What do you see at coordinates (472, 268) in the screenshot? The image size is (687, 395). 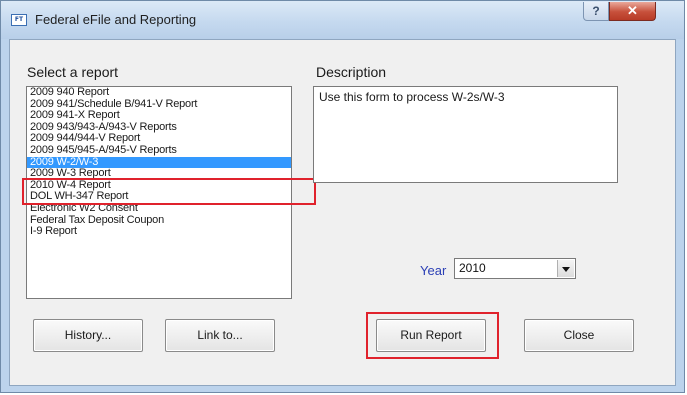 I see `year-value: 2010` at bounding box center [472, 268].